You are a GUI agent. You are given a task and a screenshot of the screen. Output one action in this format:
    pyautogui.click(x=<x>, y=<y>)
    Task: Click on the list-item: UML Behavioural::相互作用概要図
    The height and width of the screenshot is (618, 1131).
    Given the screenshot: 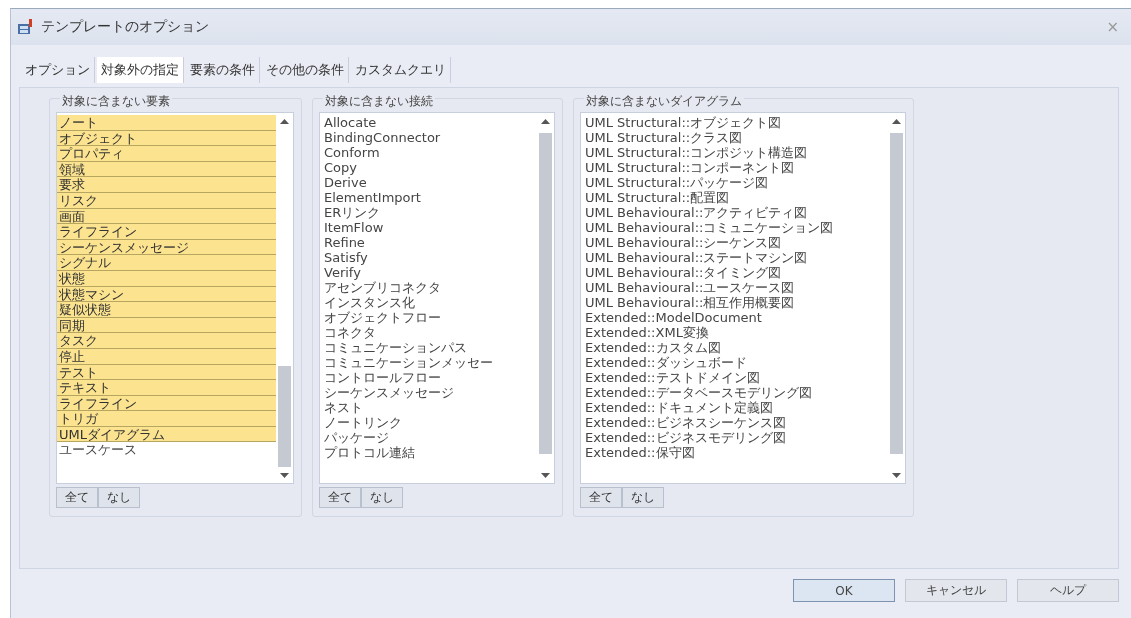 What is the action you would take?
    pyautogui.click(x=734, y=302)
    